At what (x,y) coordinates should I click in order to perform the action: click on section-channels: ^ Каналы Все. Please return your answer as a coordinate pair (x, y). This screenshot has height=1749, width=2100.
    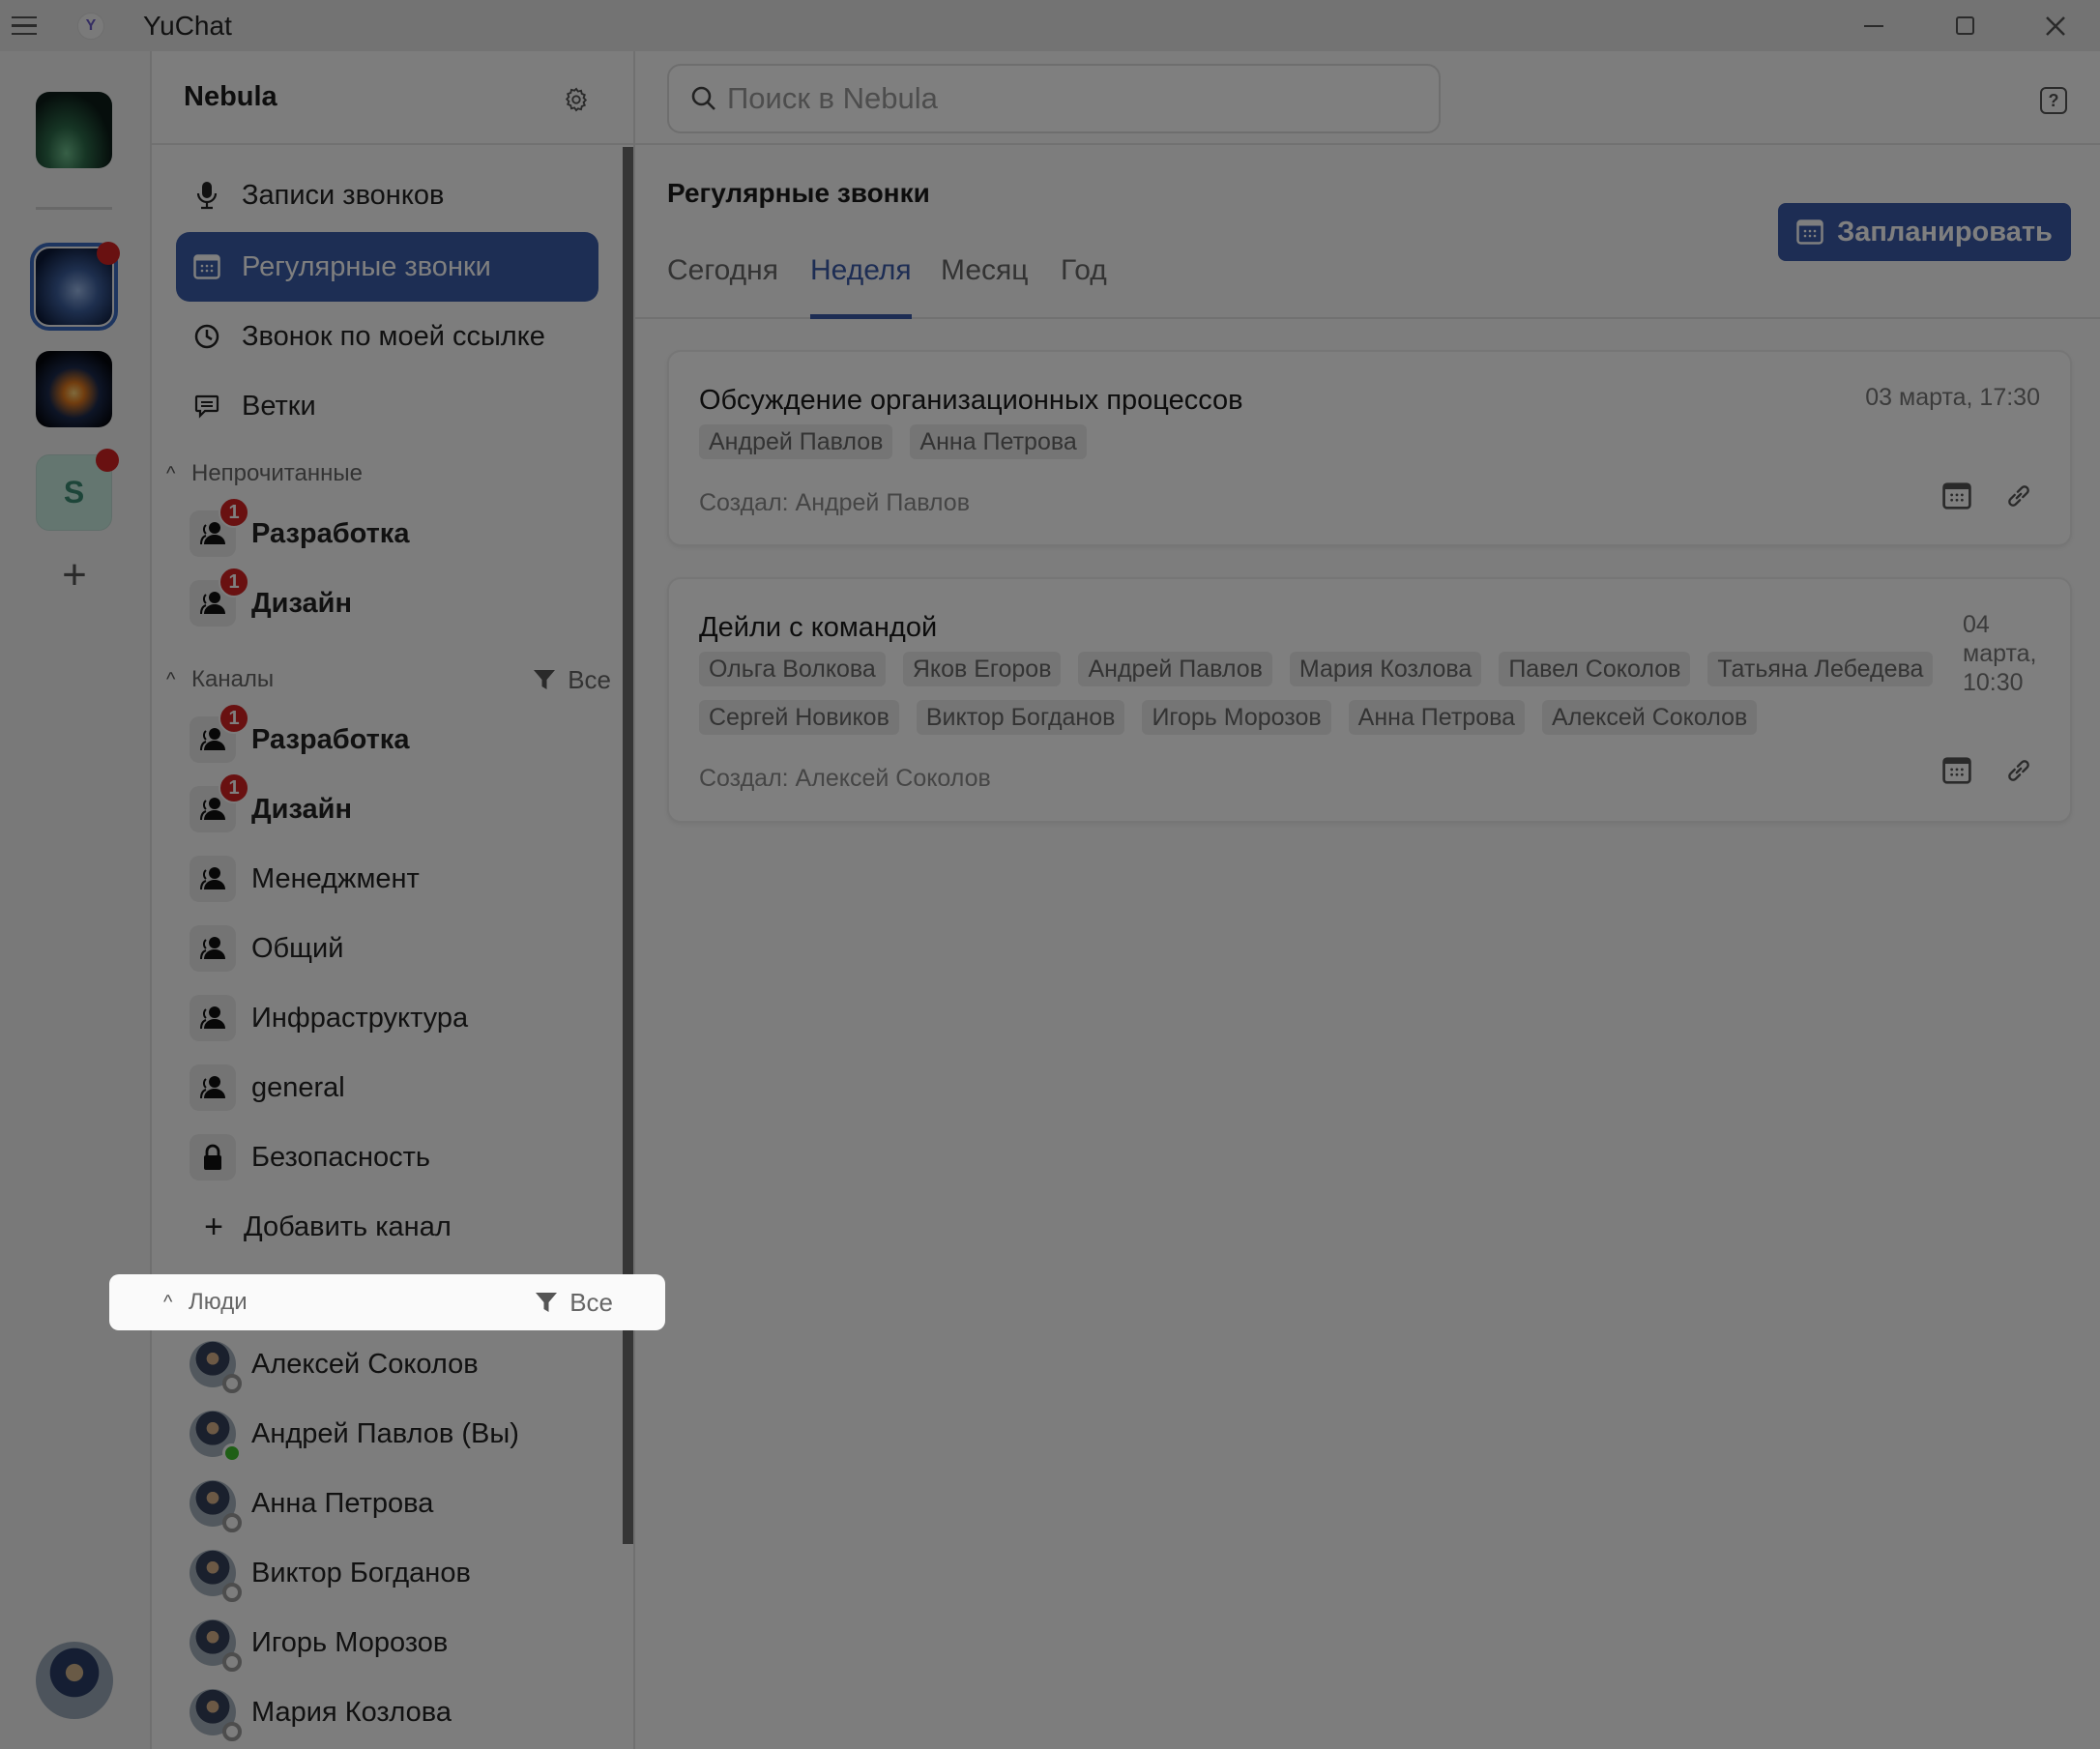
    Looking at the image, I should click on (388, 679).